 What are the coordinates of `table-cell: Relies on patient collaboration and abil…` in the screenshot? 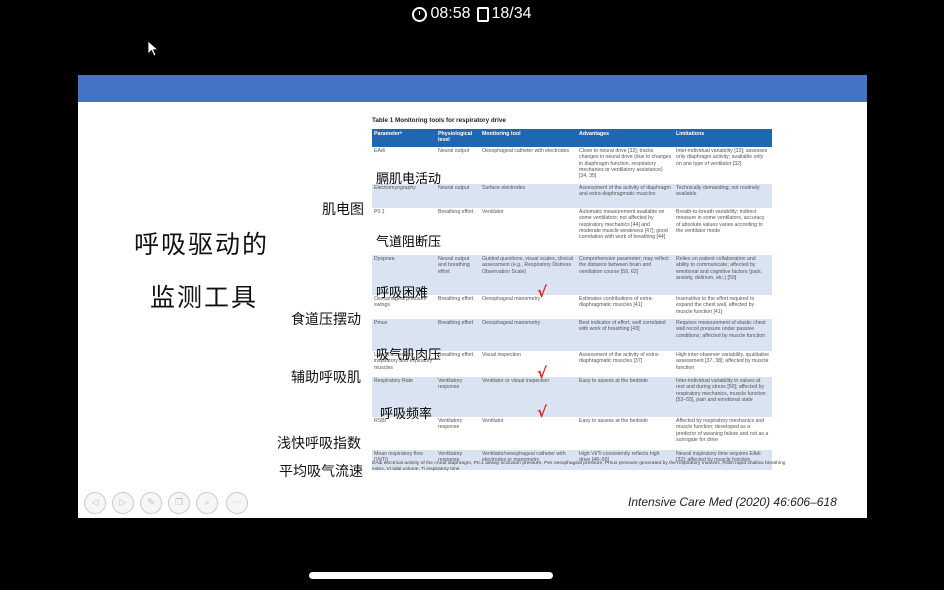 It's located at (723, 275).